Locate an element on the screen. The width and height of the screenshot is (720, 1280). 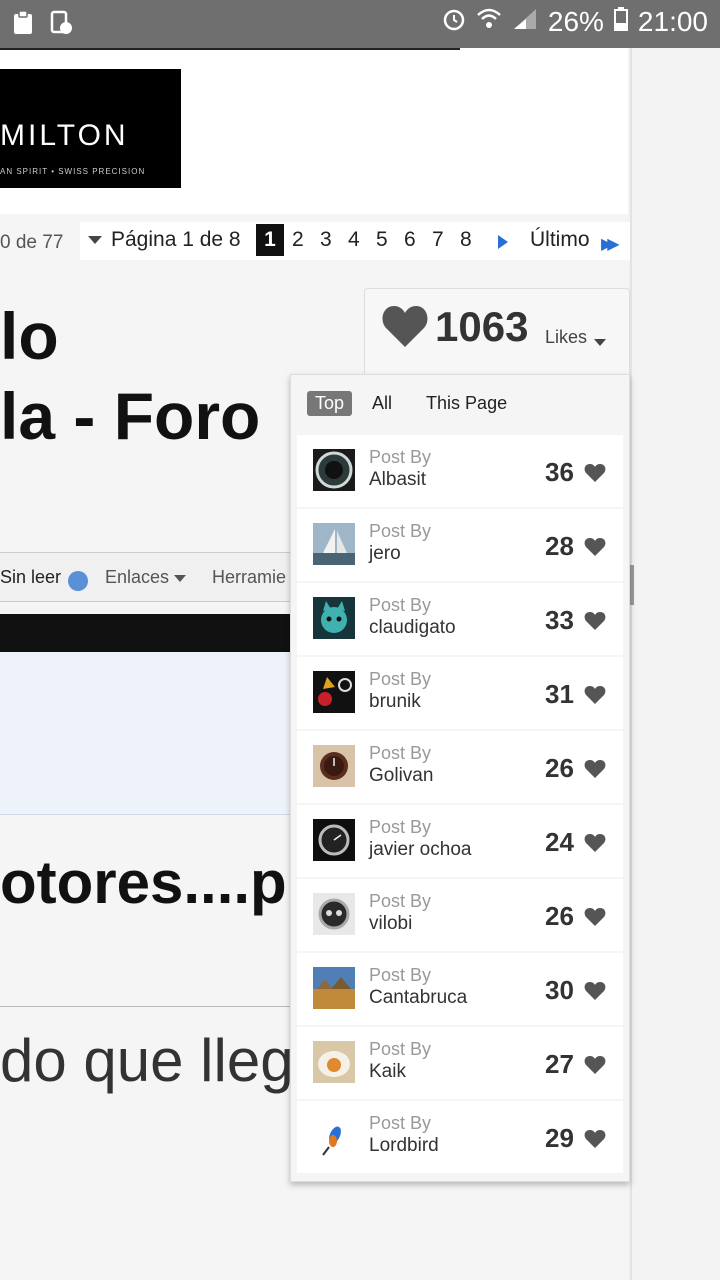
page-7-link: 7 is located at coordinates (438, 240).